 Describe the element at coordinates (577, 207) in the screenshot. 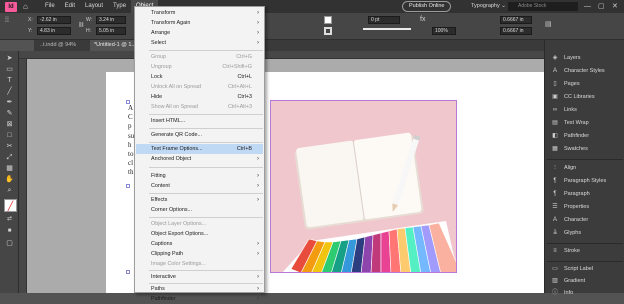

I see `panel-label: Properties` at that location.